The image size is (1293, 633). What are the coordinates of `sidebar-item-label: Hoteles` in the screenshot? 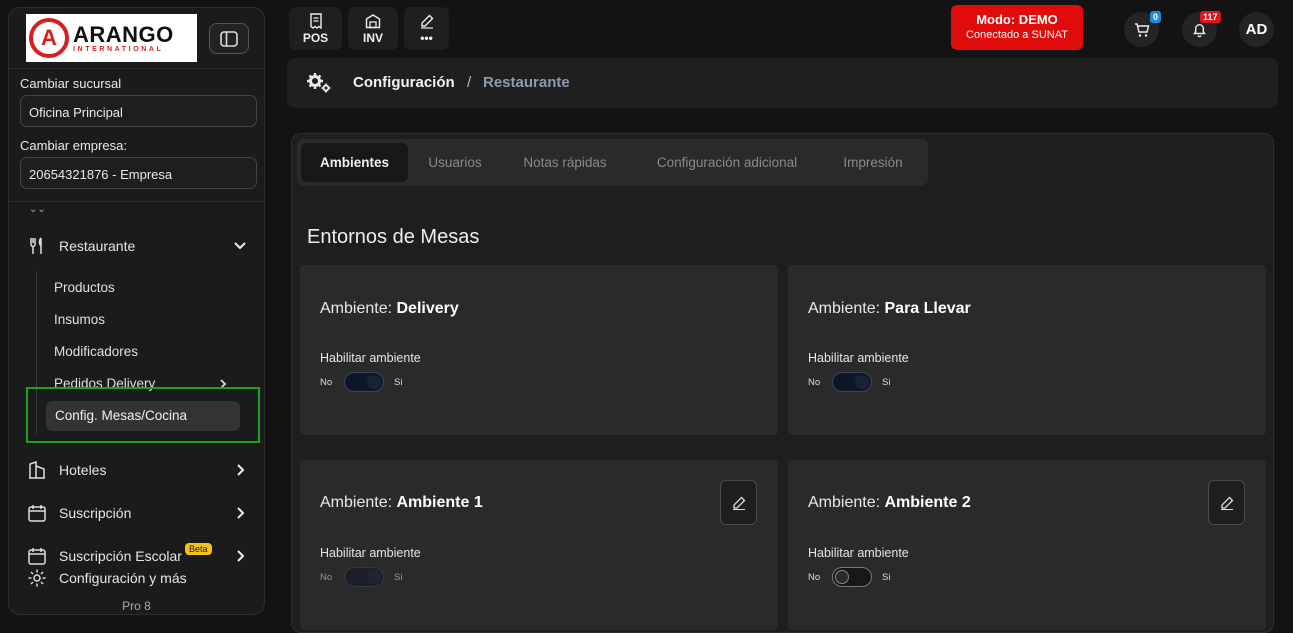 It's located at (83, 470).